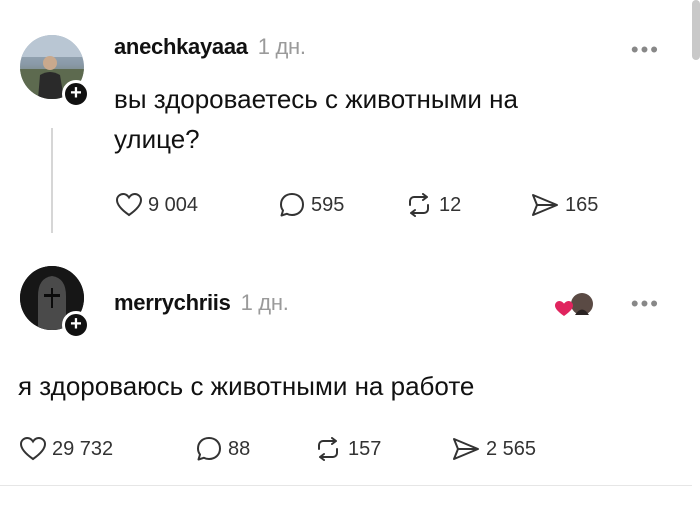  I want to click on reply-count: 88, so click(239, 448).